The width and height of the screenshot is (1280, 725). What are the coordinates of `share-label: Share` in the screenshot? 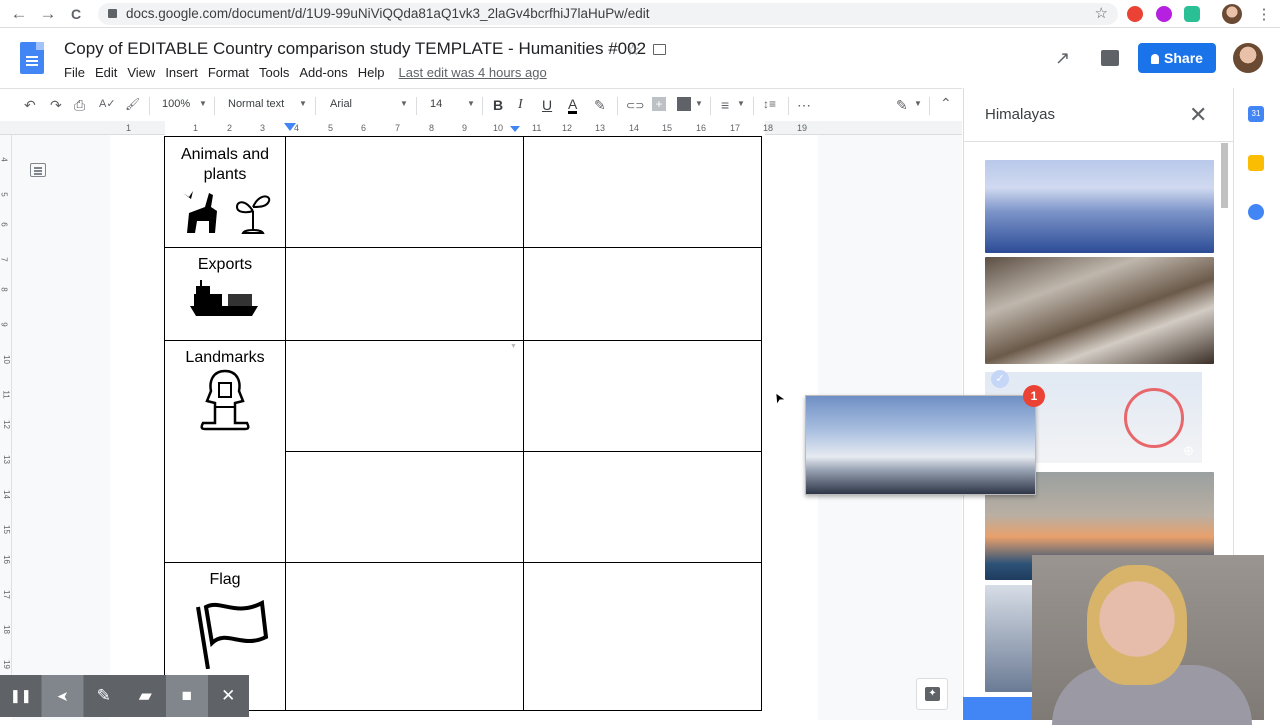 It's located at (1183, 58).